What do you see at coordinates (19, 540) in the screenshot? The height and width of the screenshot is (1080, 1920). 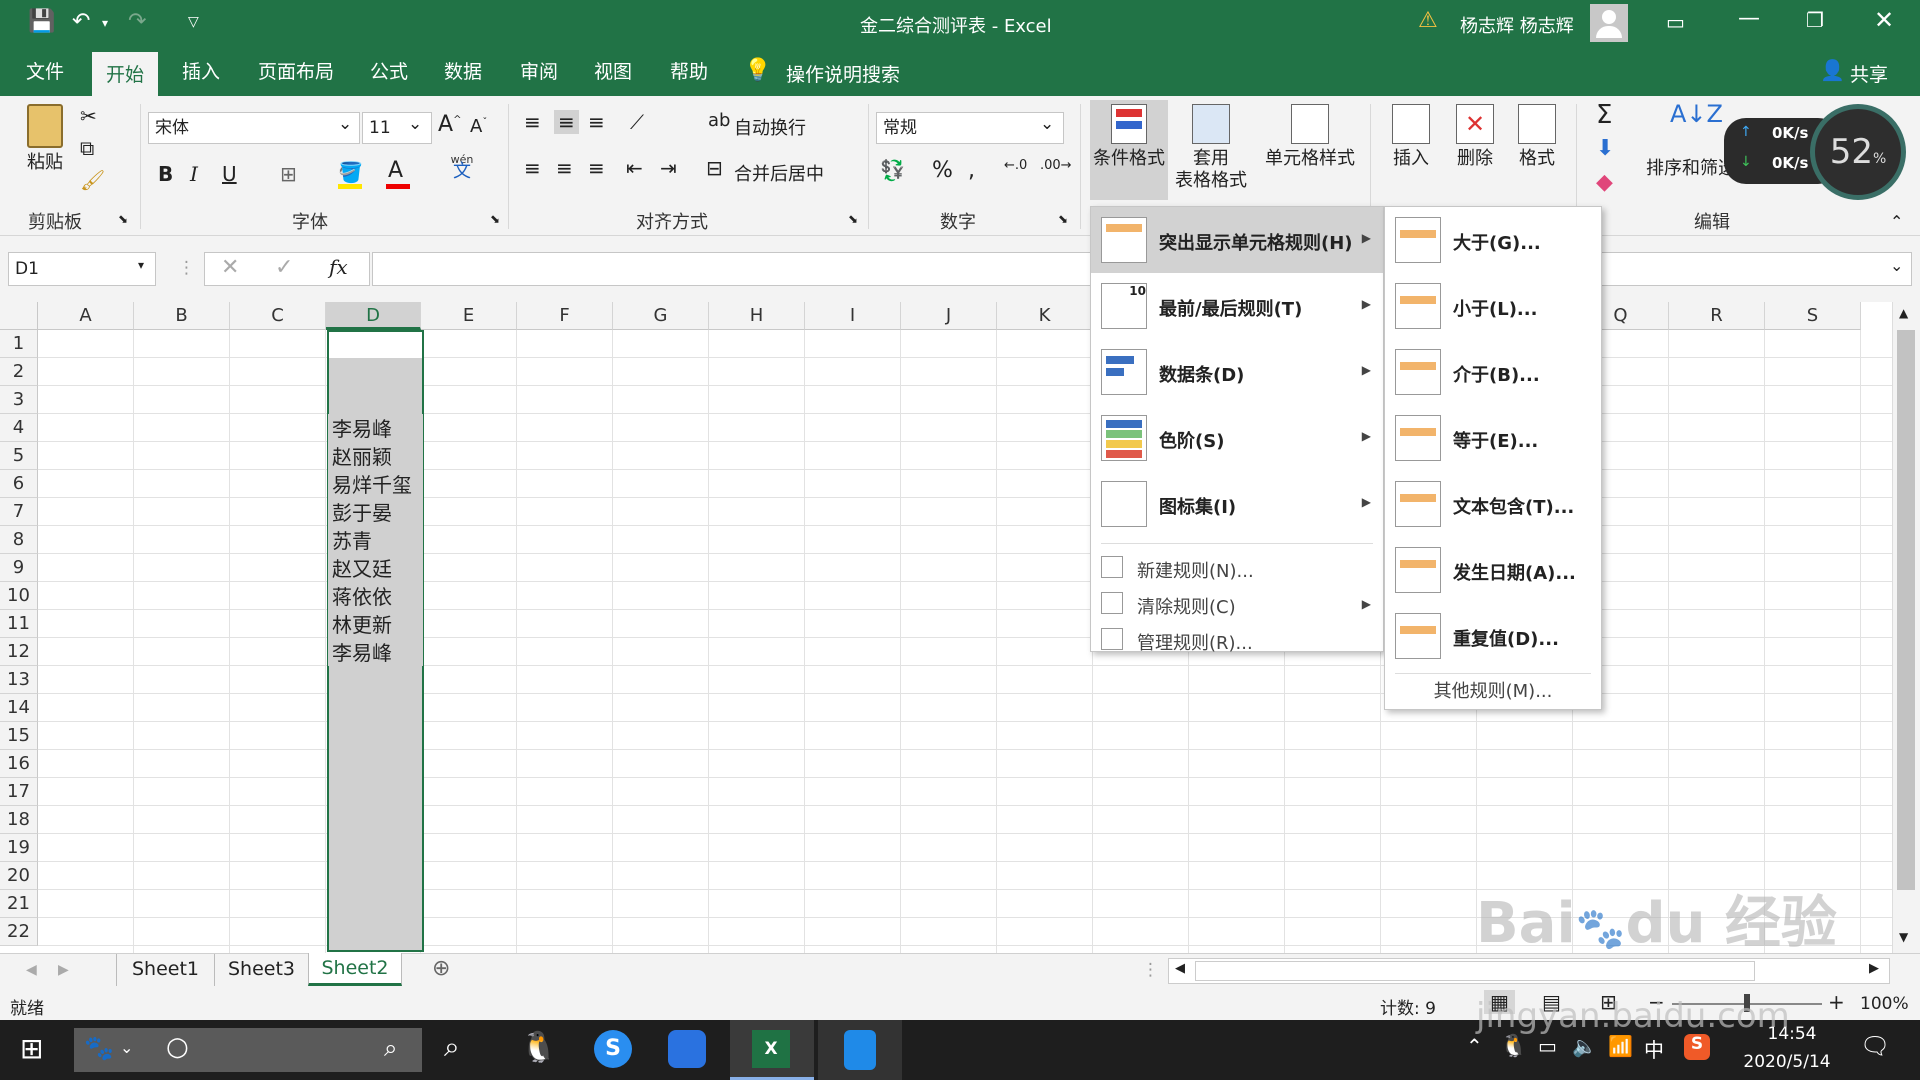 I see `row-header: 8` at bounding box center [19, 540].